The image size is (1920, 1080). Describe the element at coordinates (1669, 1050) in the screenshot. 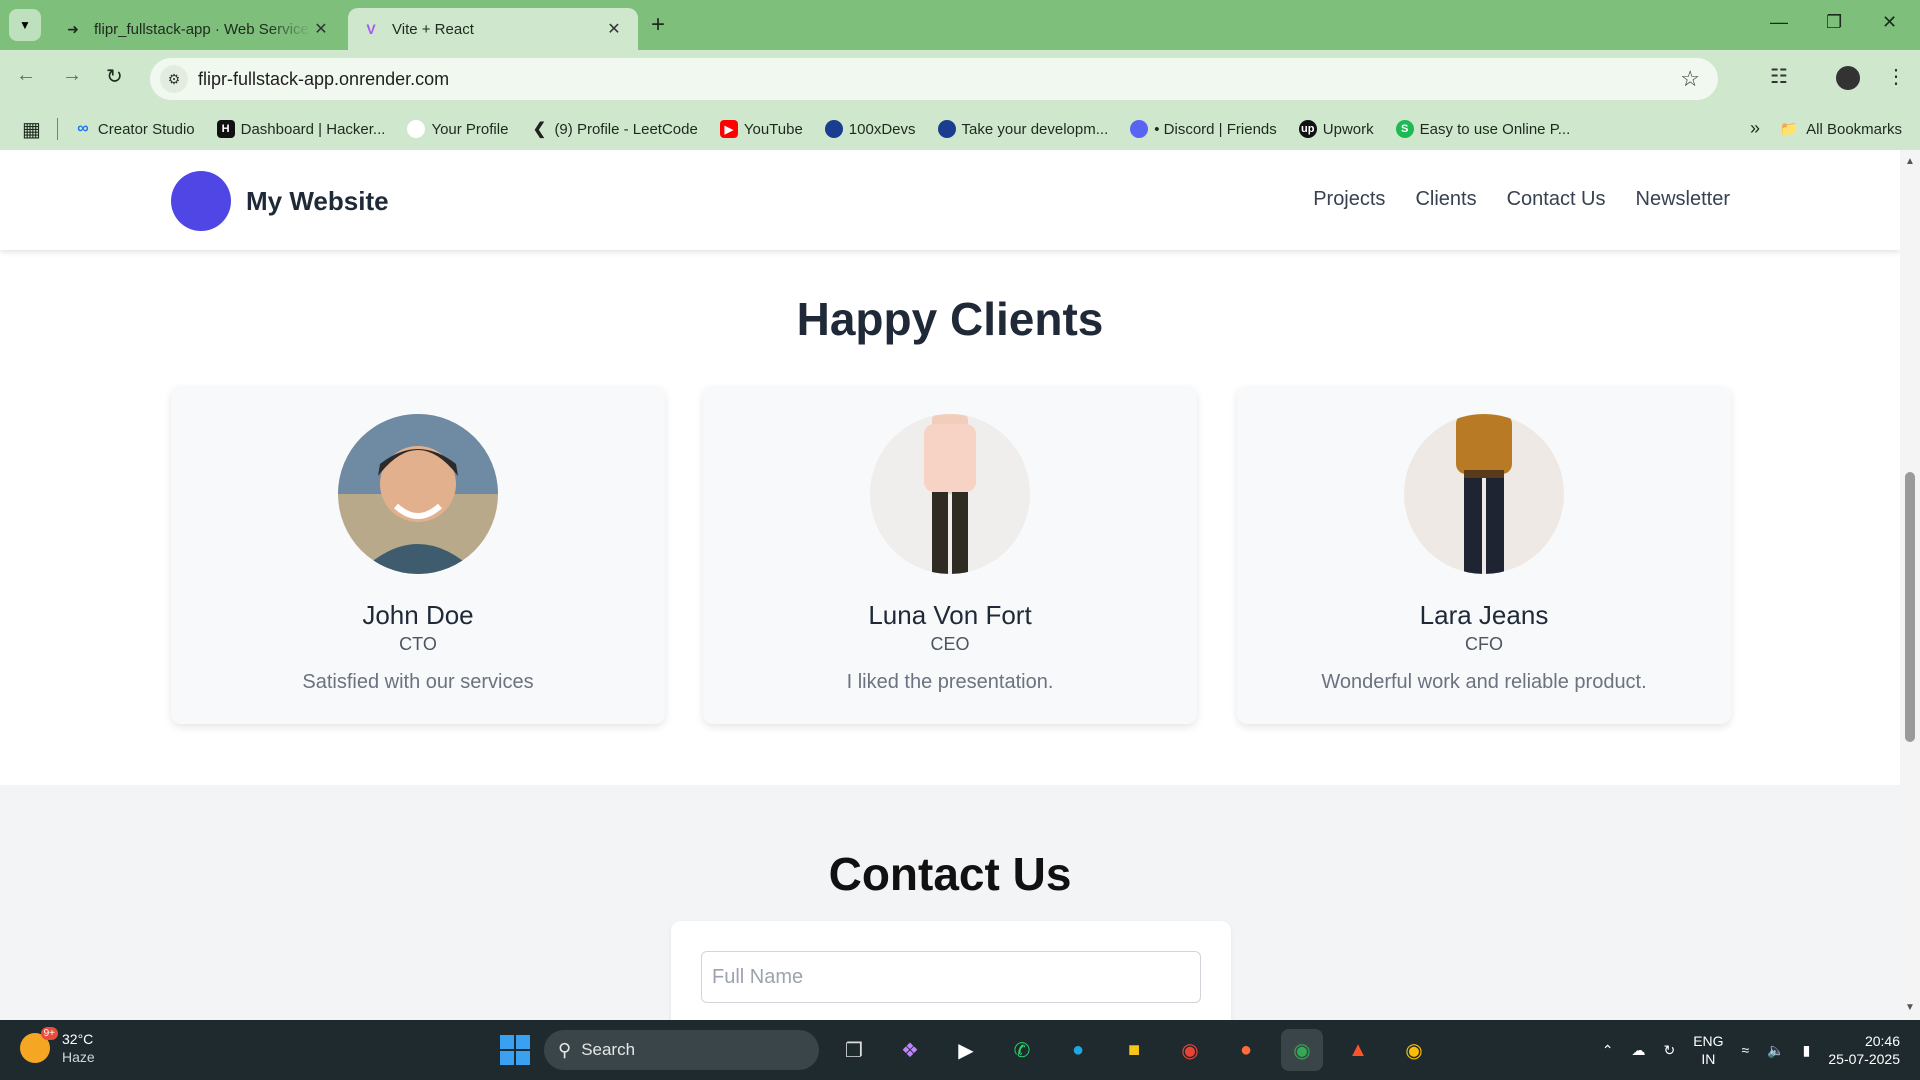

I see `sync-icon: ↻` at that location.